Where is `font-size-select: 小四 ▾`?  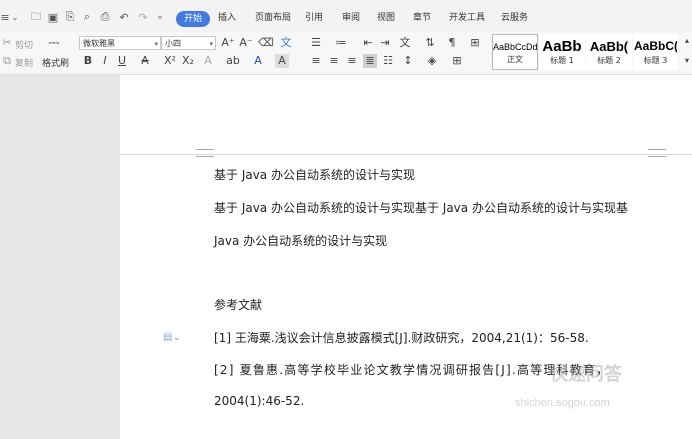 font-size-select: 小四 ▾ is located at coordinates (188, 43).